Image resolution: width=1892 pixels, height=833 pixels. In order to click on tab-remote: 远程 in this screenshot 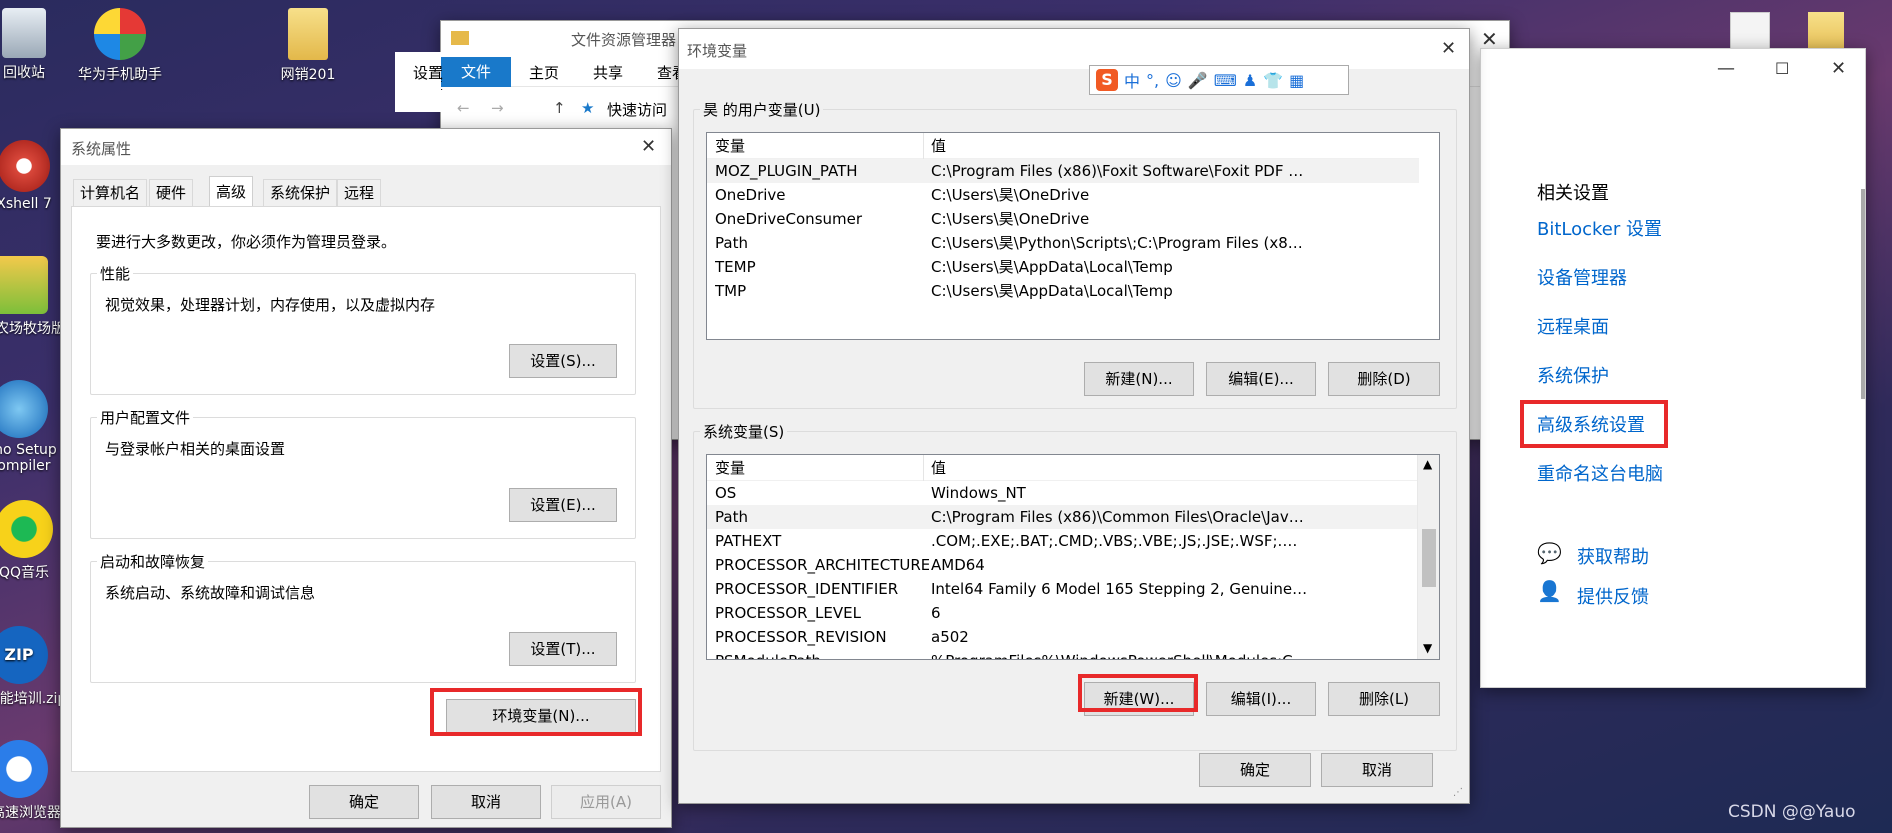, I will do `click(359, 193)`.